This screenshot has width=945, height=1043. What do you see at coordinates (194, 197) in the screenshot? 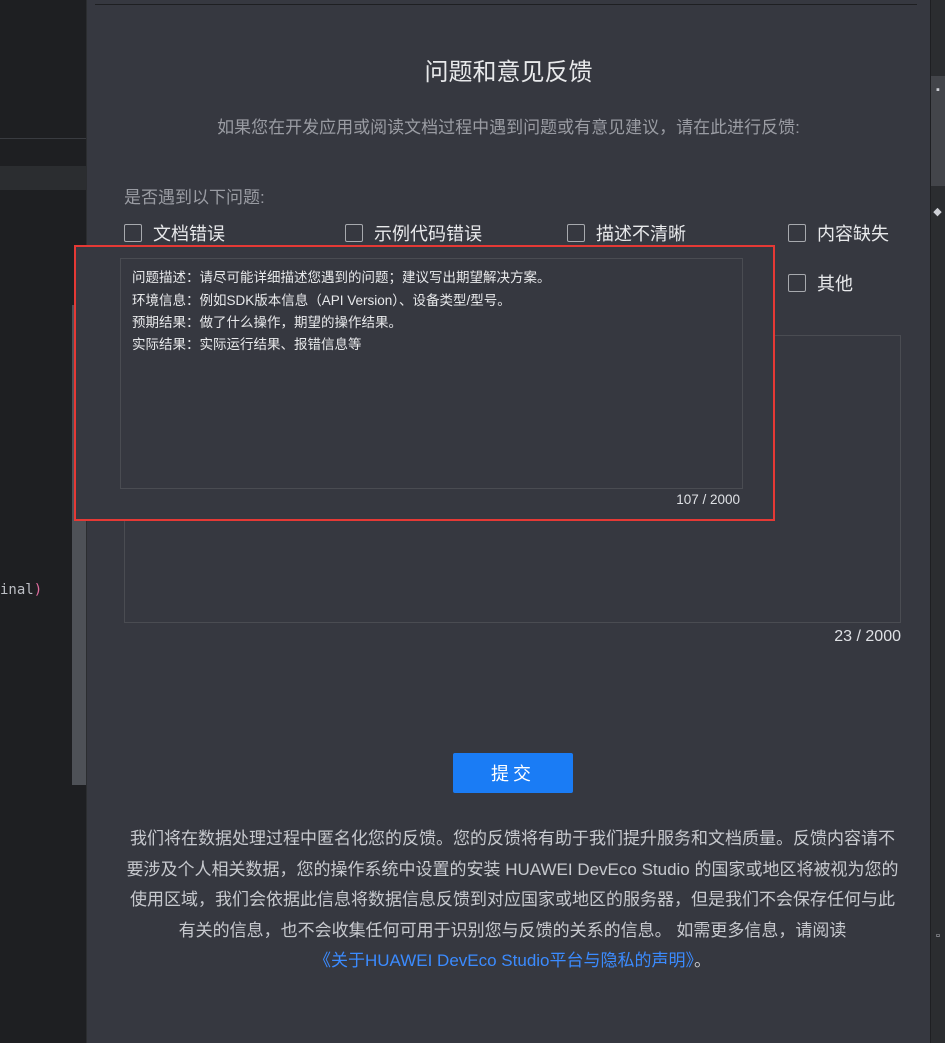
I see `issue-question-label: 是否遇到以下问题:` at bounding box center [194, 197].